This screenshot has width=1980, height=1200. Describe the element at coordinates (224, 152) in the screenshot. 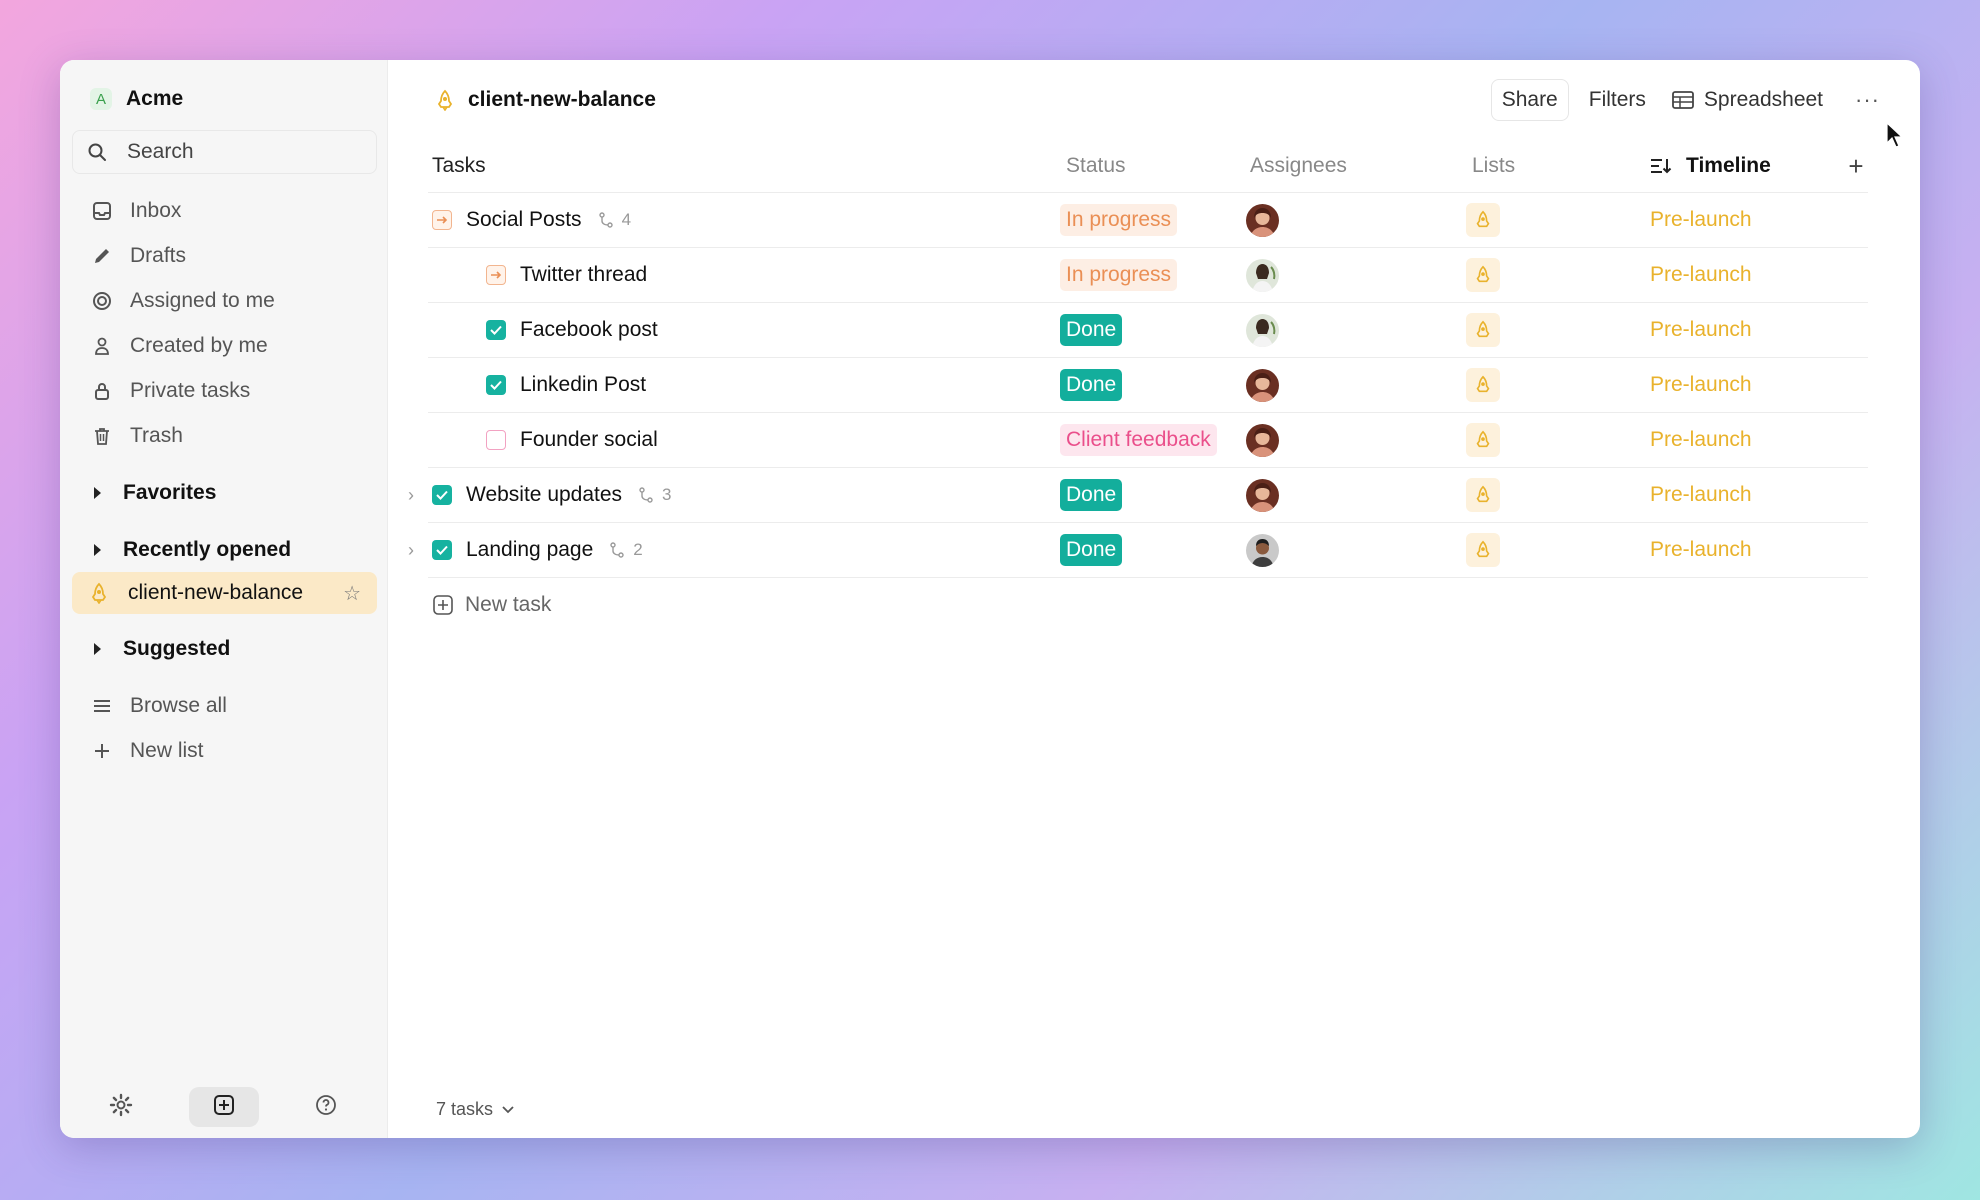

I see `search-input: Search` at that location.